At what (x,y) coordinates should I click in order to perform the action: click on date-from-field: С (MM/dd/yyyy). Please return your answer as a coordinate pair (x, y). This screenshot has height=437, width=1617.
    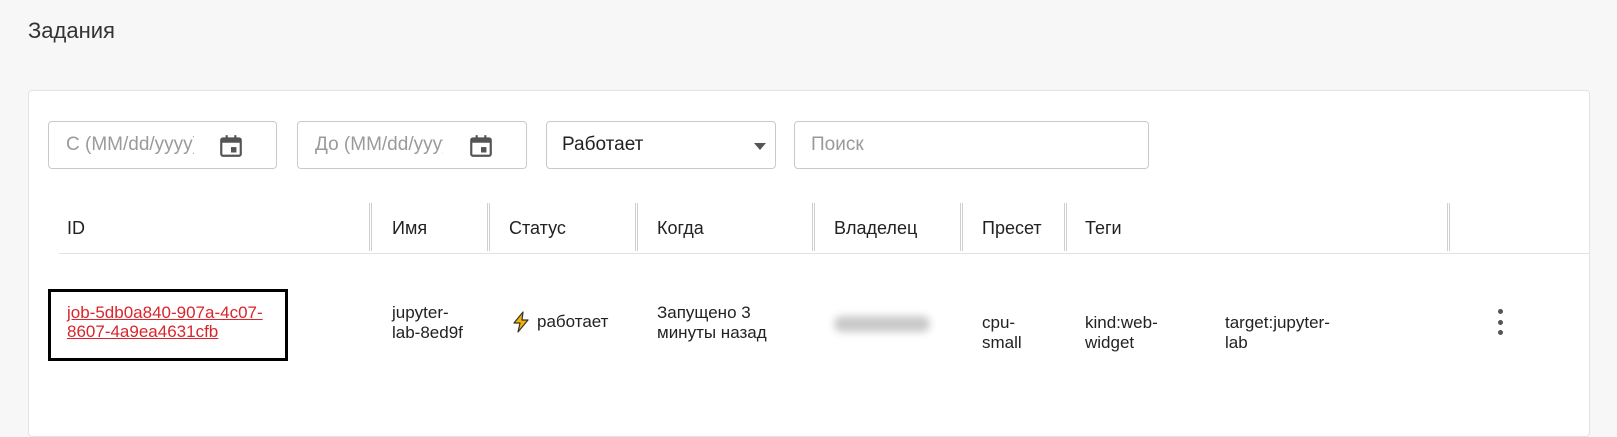
    Looking at the image, I should click on (162, 145).